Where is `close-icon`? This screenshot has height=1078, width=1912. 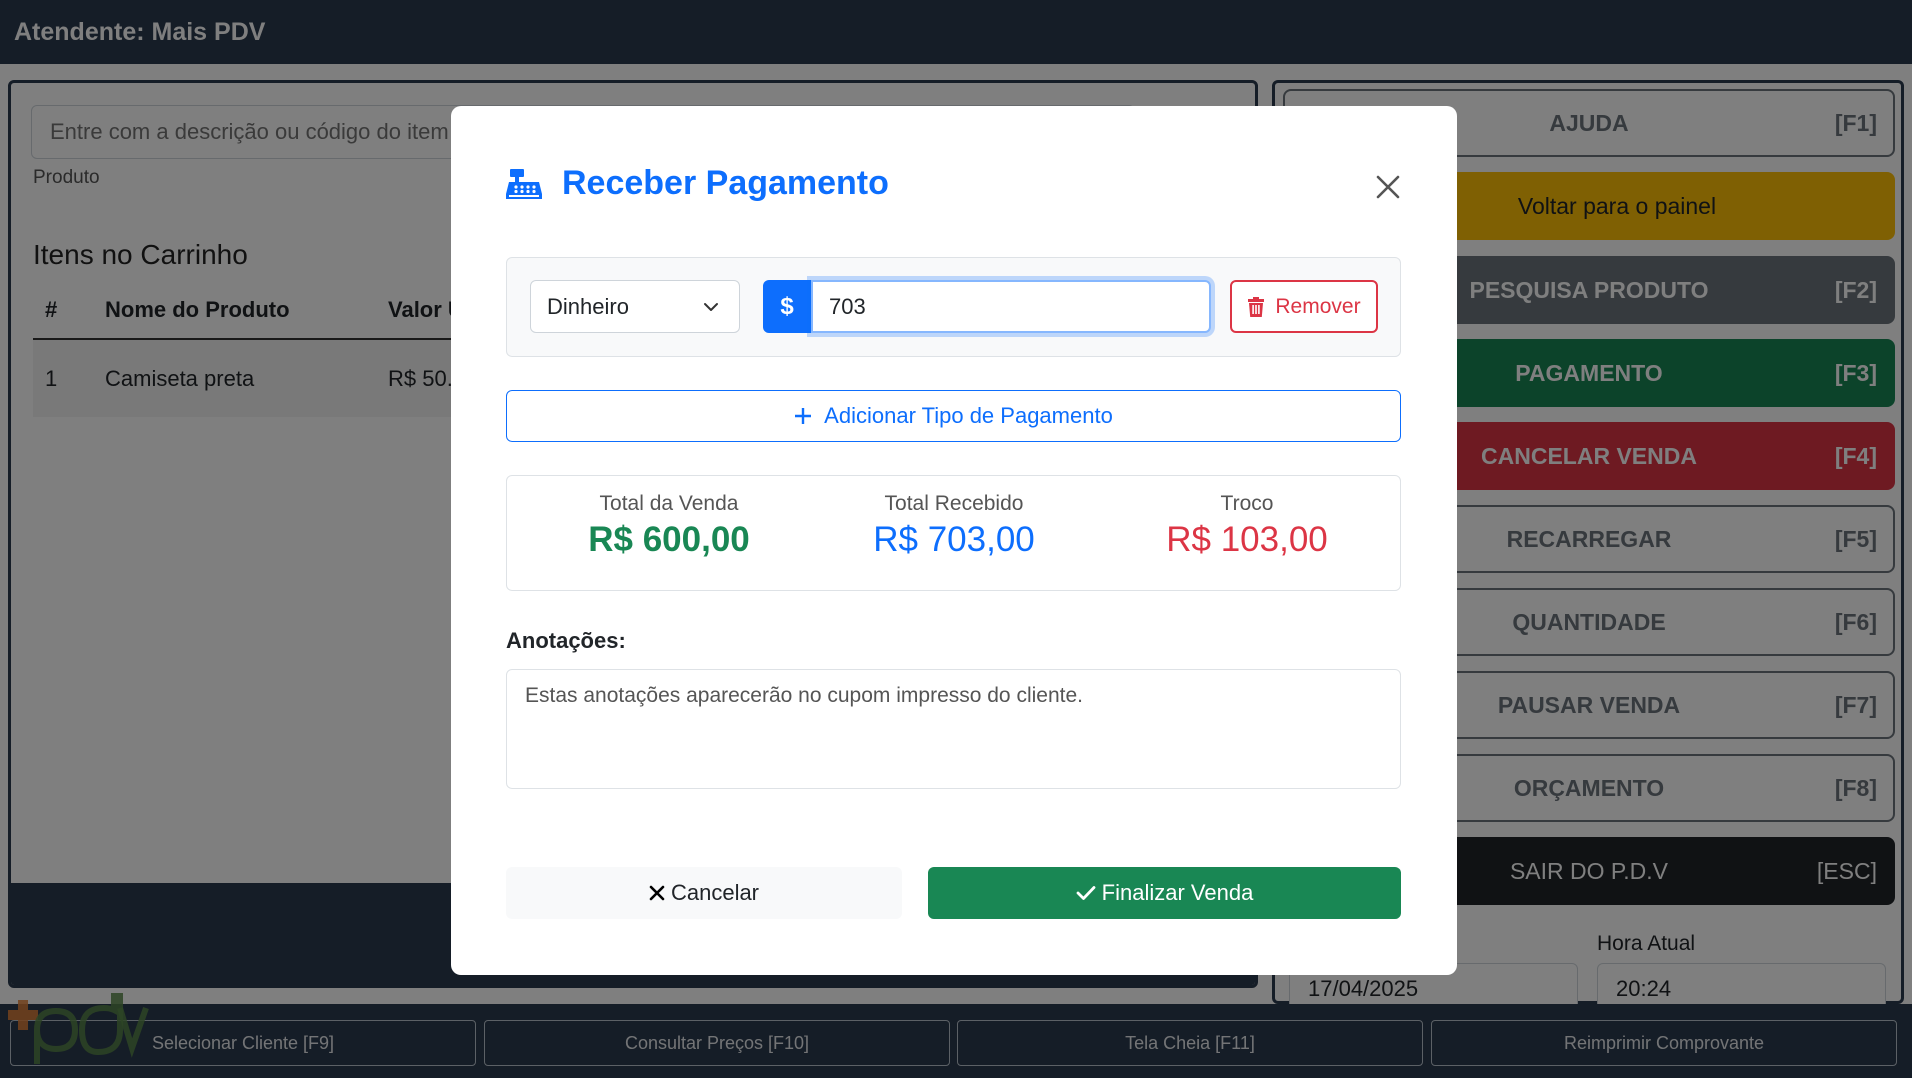 close-icon is located at coordinates (1388, 187).